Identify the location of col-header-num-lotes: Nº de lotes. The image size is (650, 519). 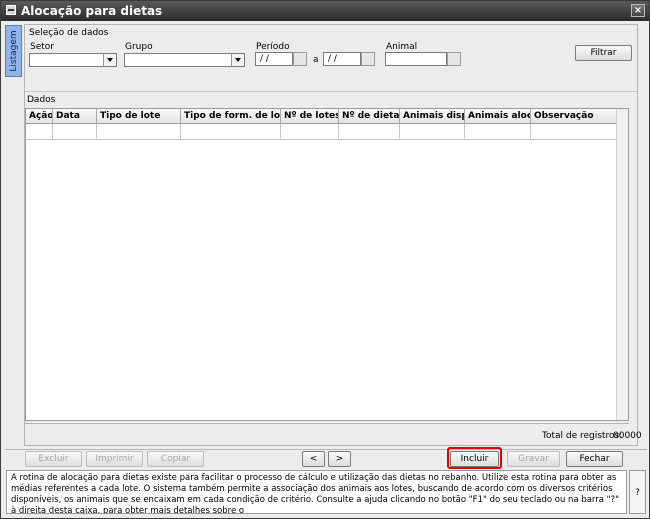
(310, 116).